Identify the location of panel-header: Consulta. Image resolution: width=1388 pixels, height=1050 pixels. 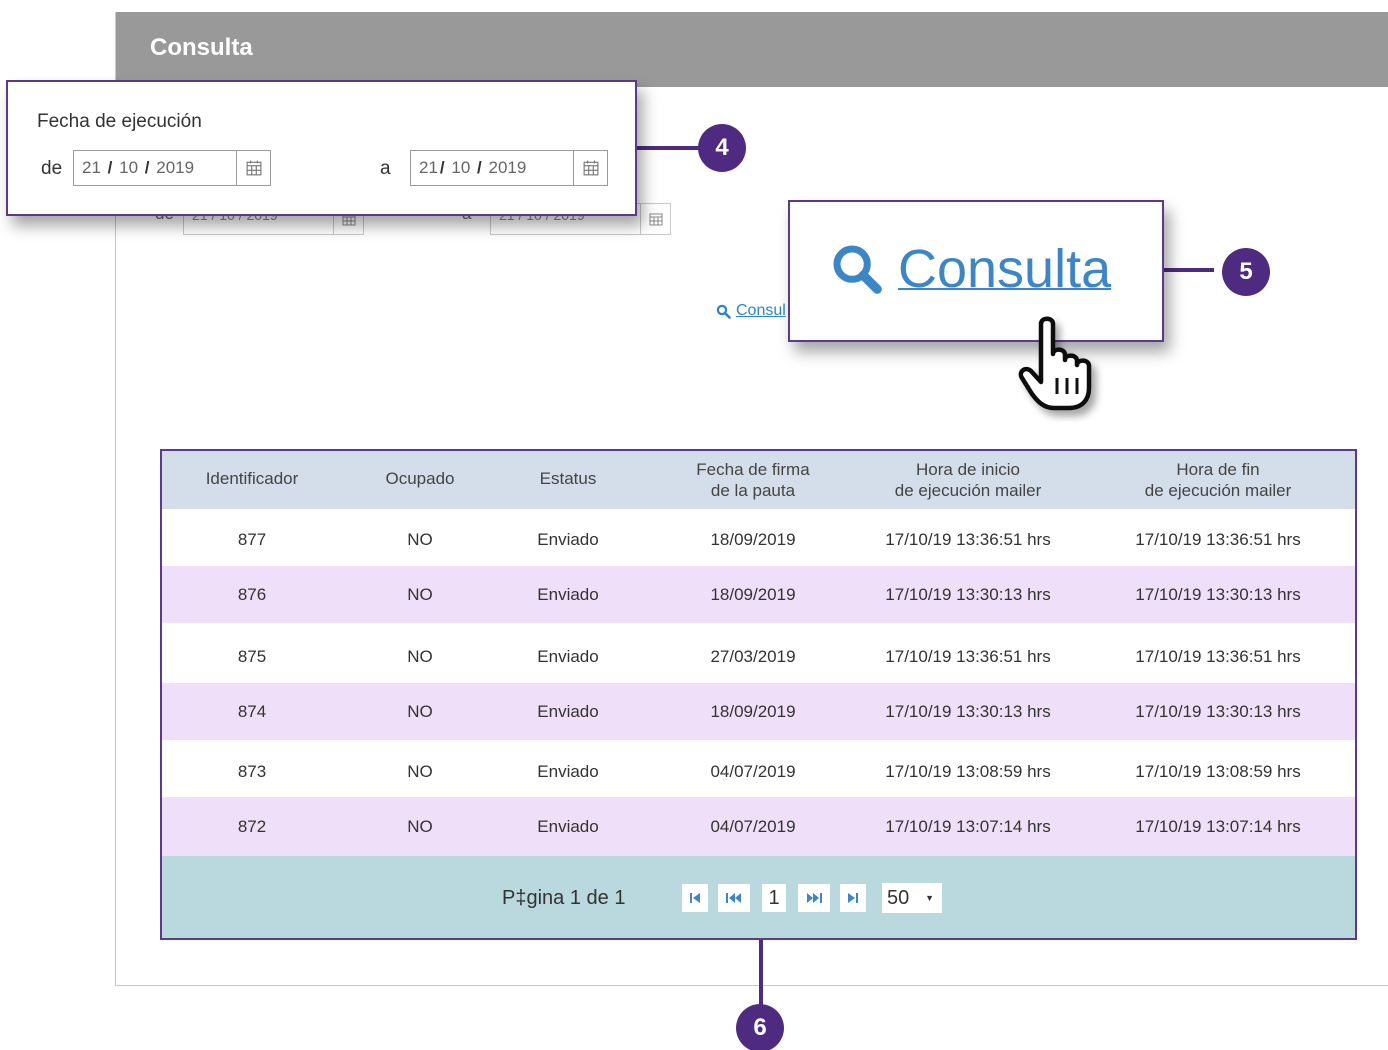
(752, 49).